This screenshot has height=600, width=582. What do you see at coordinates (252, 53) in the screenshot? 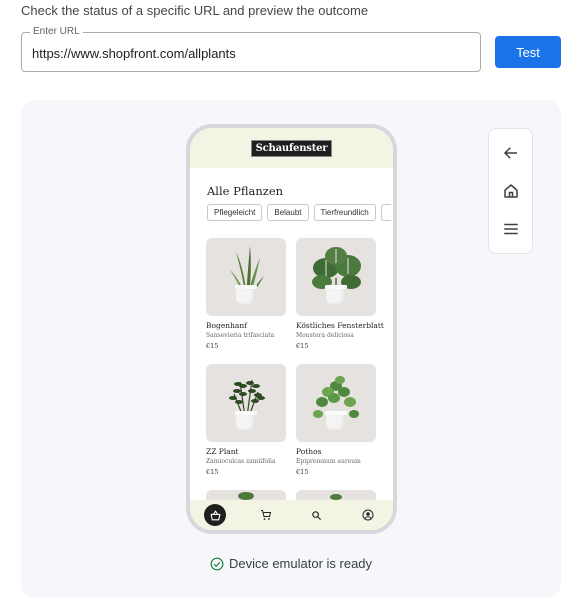
I see `url-input` at bounding box center [252, 53].